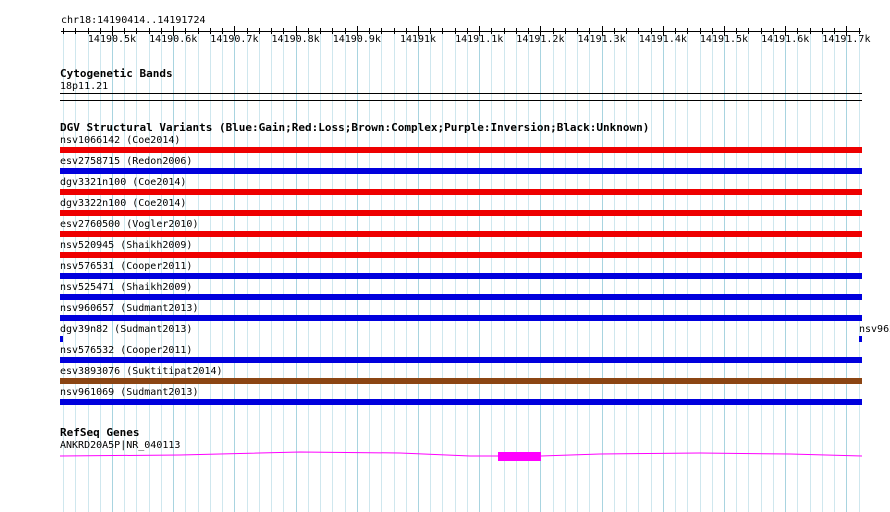 Image resolution: width=890 pixels, height=512 pixels. What do you see at coordinates (418, 39) in the screenshot?
I see `ruler-tick-label: 14191k` at bounding box center [418, 39].